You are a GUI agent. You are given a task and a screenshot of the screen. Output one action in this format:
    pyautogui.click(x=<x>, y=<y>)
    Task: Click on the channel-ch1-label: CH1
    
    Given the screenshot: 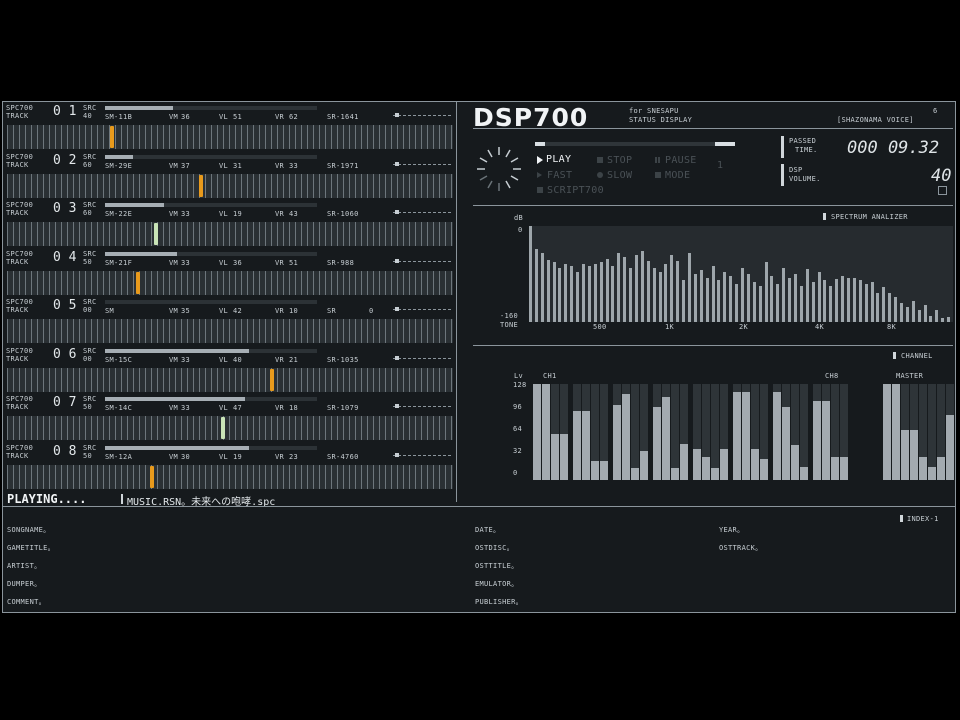 What is the action you would take?
    pyautogui.click(x=550, y=376)
    